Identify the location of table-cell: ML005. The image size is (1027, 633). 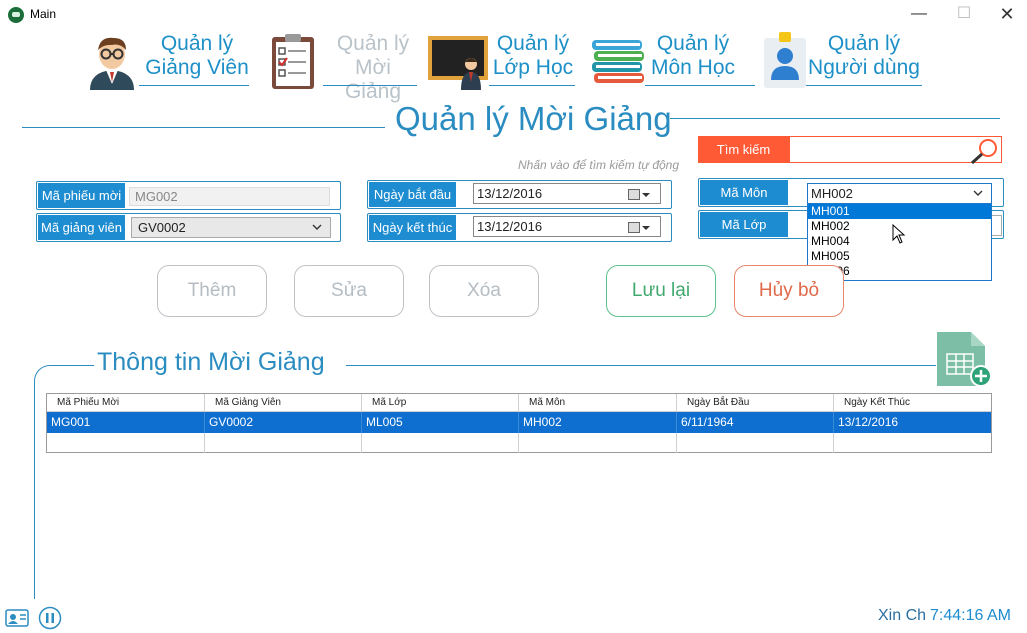
(440, 422).